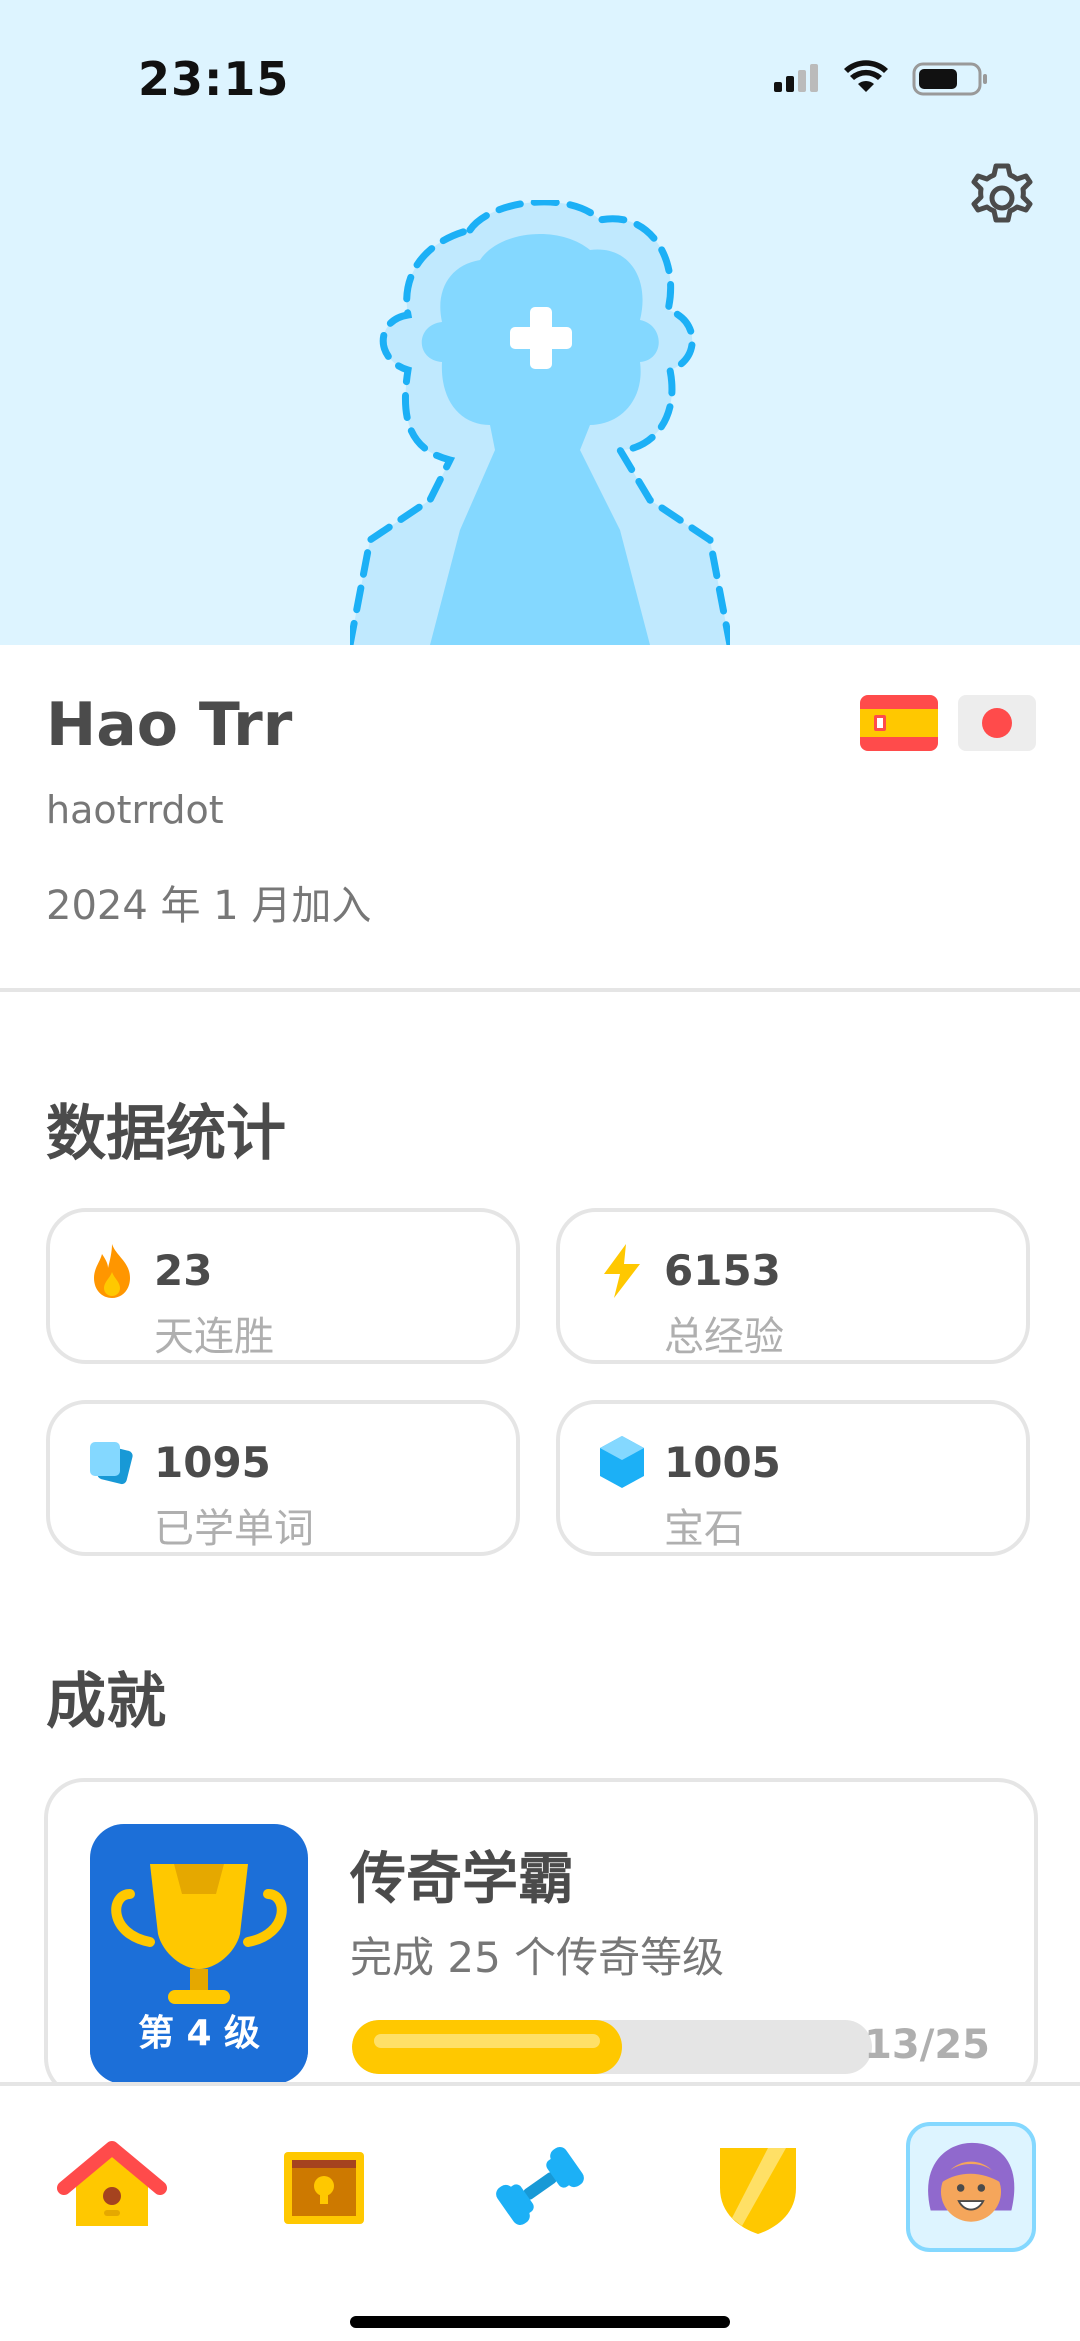  I want to click on dumbbell-icon, so click(540, 2186).